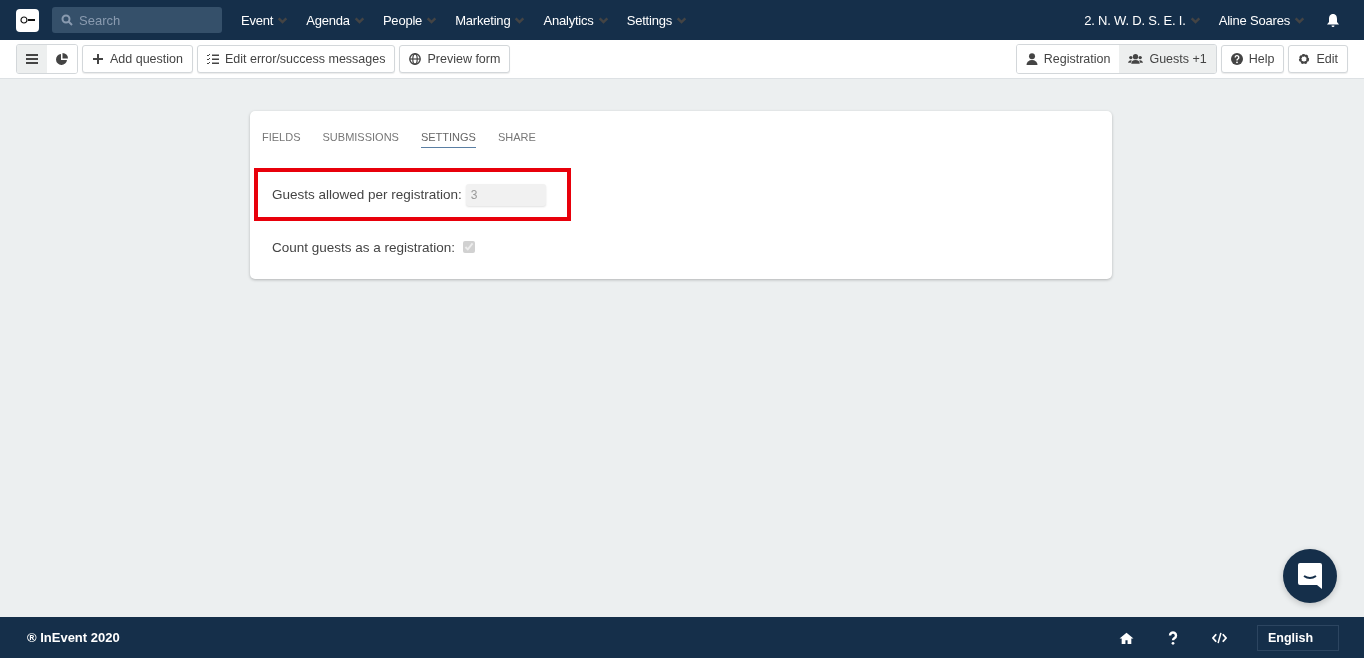 This screenshot has height=658, width=1364. What do you see at coordinates (657, 20) in the screenshot?
I see `nav-menu: Settings` at bounding box center [657, 20].